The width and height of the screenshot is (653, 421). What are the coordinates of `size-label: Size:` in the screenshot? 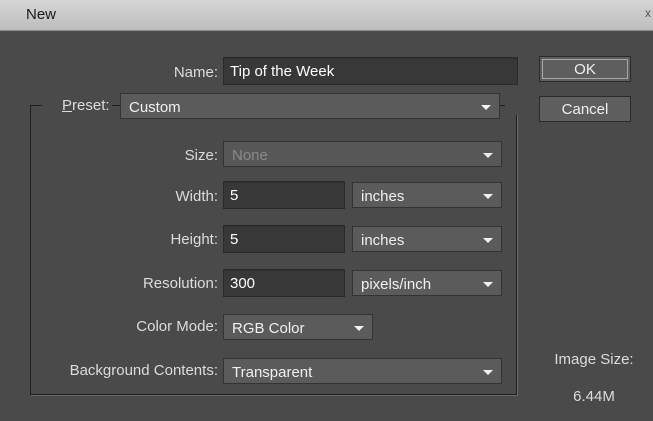 It's located at (201, 155).